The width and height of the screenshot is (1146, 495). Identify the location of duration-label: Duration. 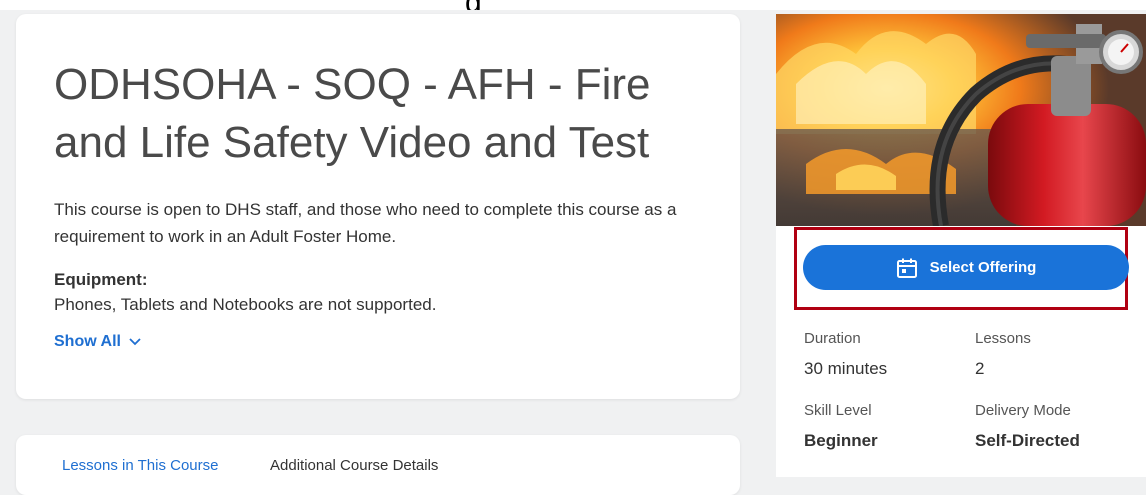
(832, 338).